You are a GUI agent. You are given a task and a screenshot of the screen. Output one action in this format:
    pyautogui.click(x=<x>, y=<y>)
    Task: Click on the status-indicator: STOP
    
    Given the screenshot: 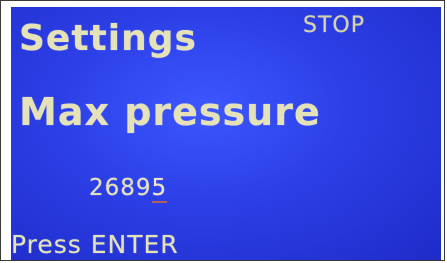 What is the action you would take?
    pyautogui.click(x=334, y=25)
    